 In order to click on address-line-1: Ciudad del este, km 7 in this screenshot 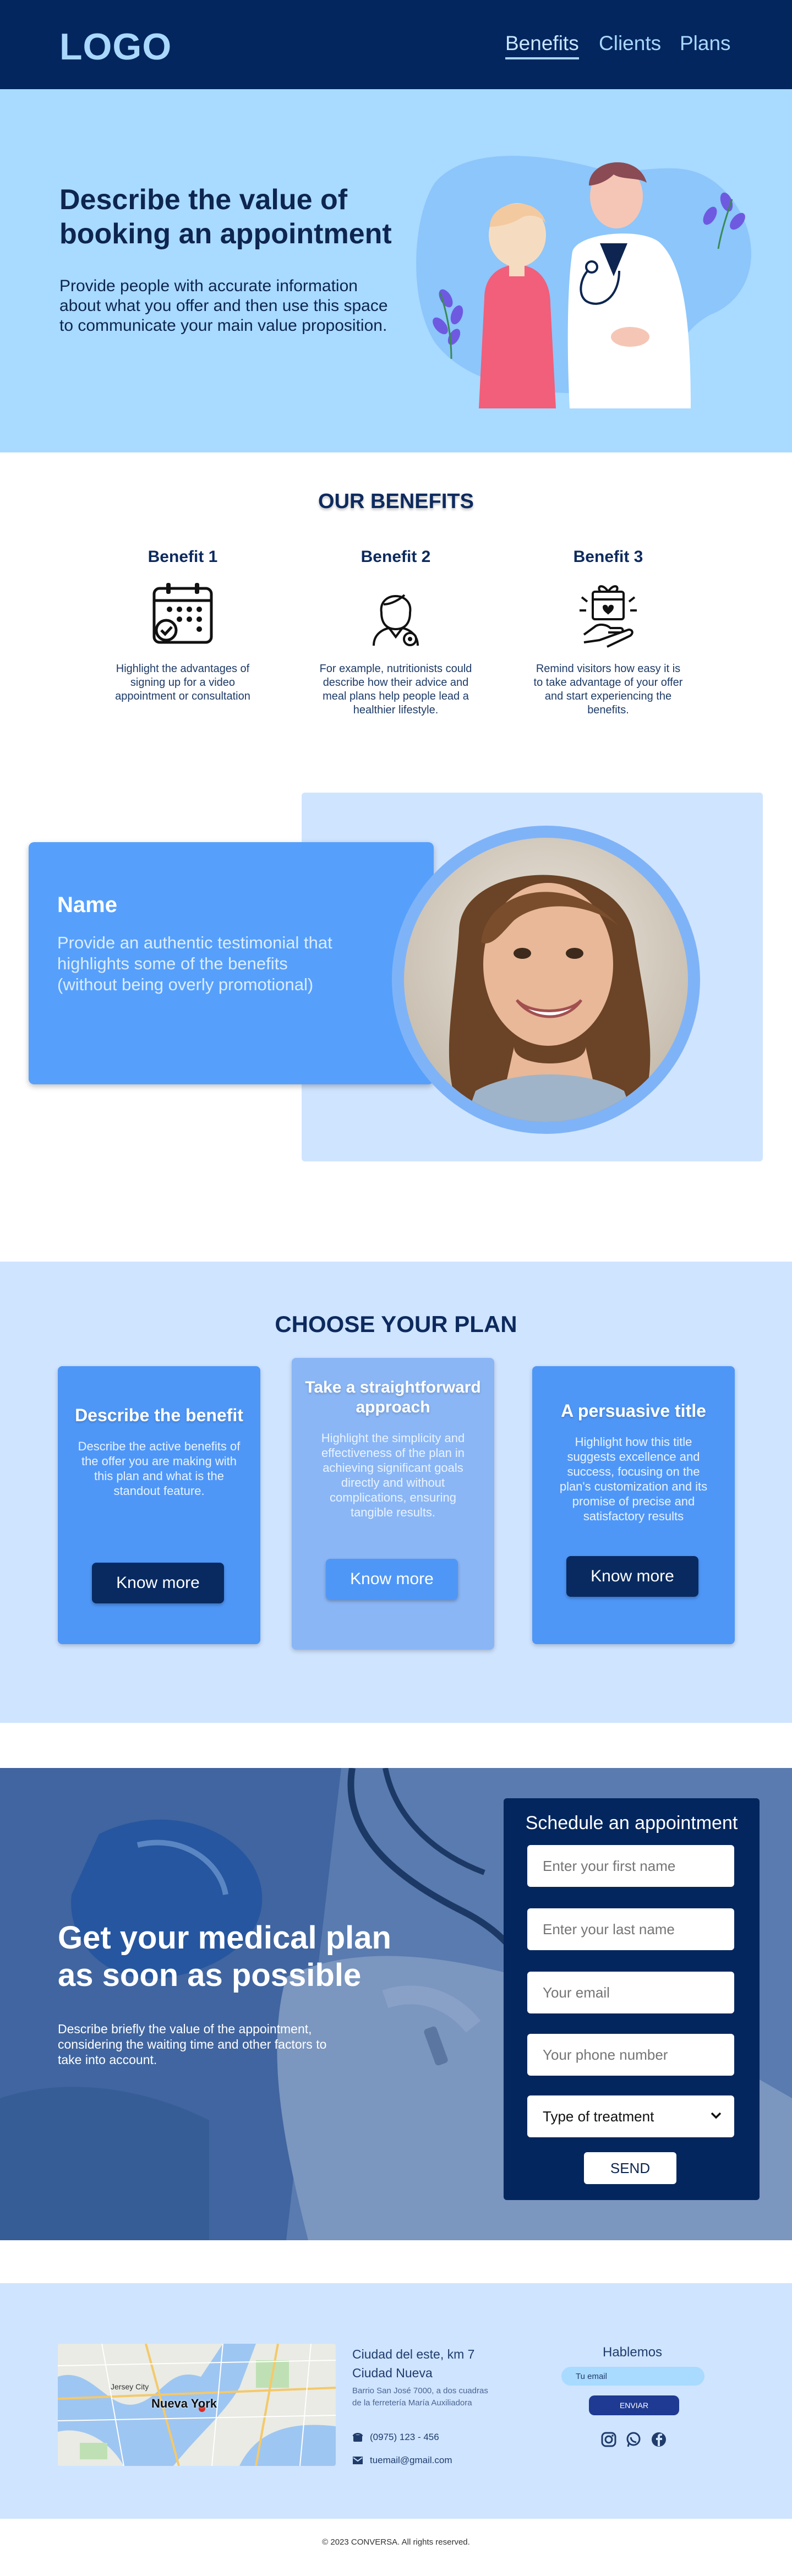, I will do `click(413, 2354)`.